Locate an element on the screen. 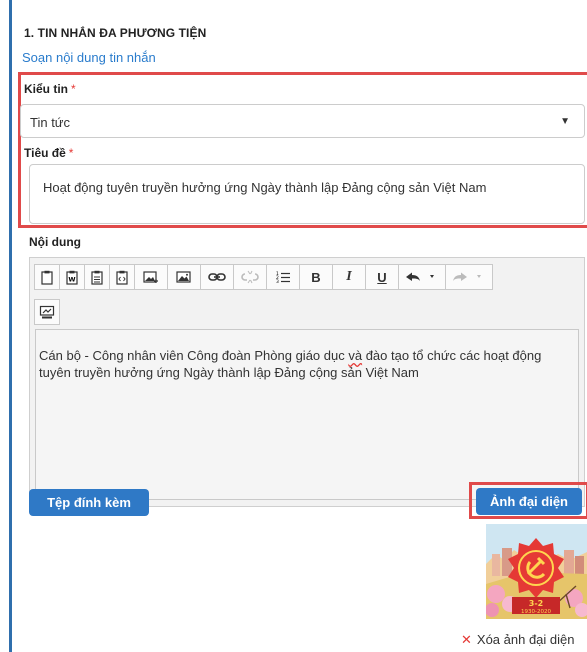 Image resolution: width=587 pixels, height=652 pixels. section-title: 1. TIN NHẮN ĐA PHƯƠNG TIỆN is located at coordinates (115, 33).